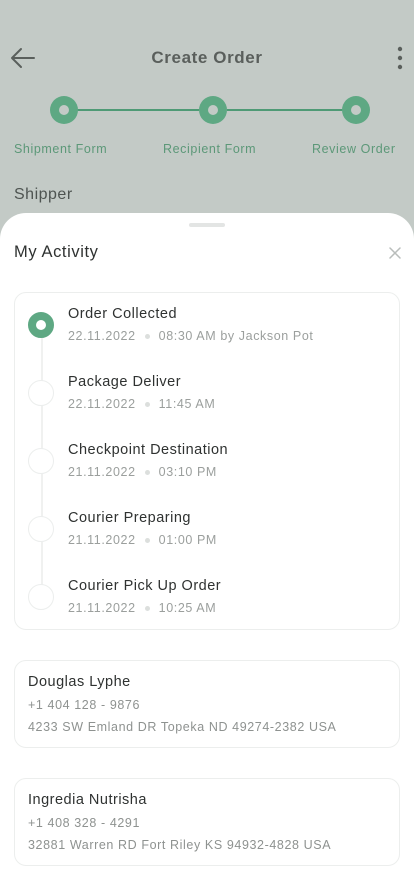 Image resolution: width=414 pixels, height=896 pixels. I want to click on timeline-dot-active, so click(41, 325).